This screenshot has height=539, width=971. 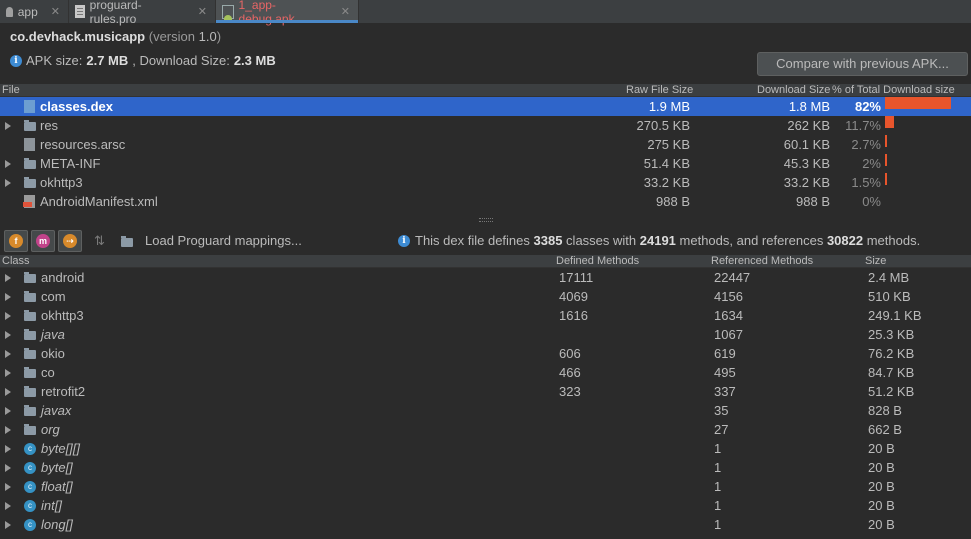 What do you see at coordinates (207, 36) in the screenshot?
I see `version-number: 1.0` at bounding box center [207, 36].